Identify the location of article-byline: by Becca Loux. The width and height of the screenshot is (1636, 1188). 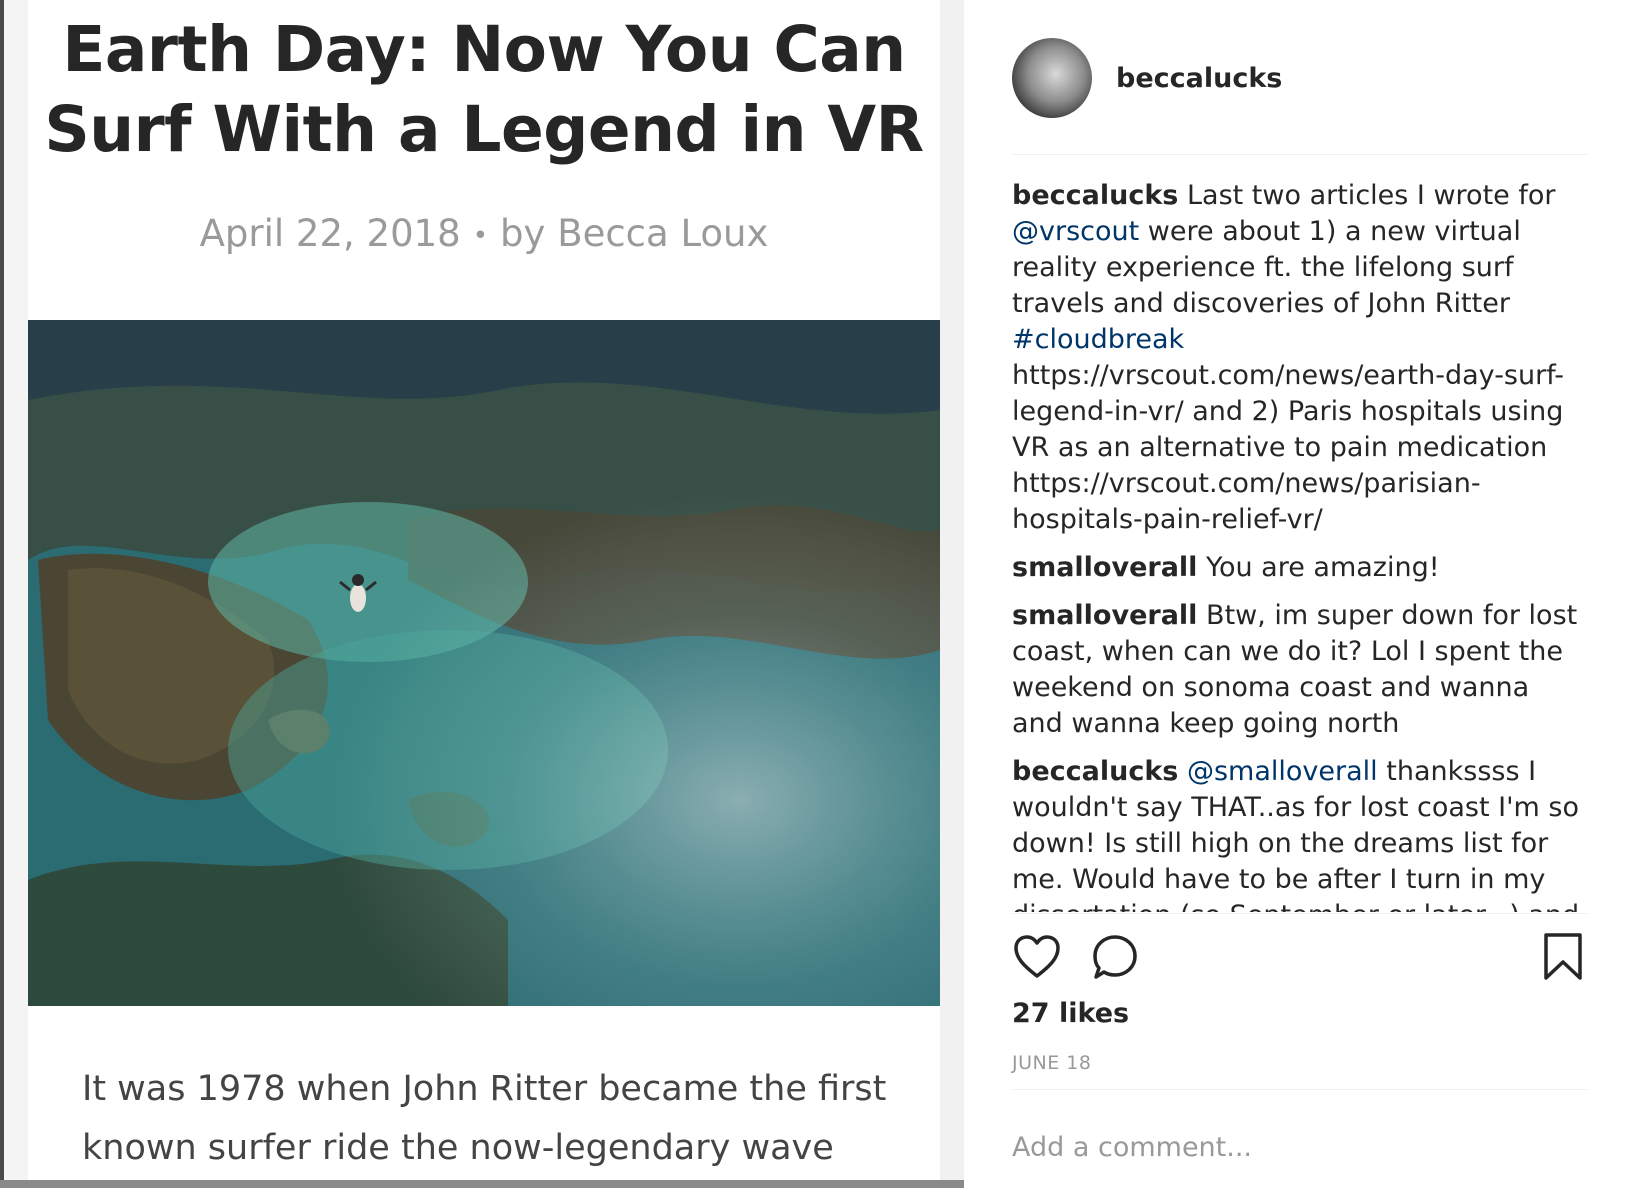
(634, 233).